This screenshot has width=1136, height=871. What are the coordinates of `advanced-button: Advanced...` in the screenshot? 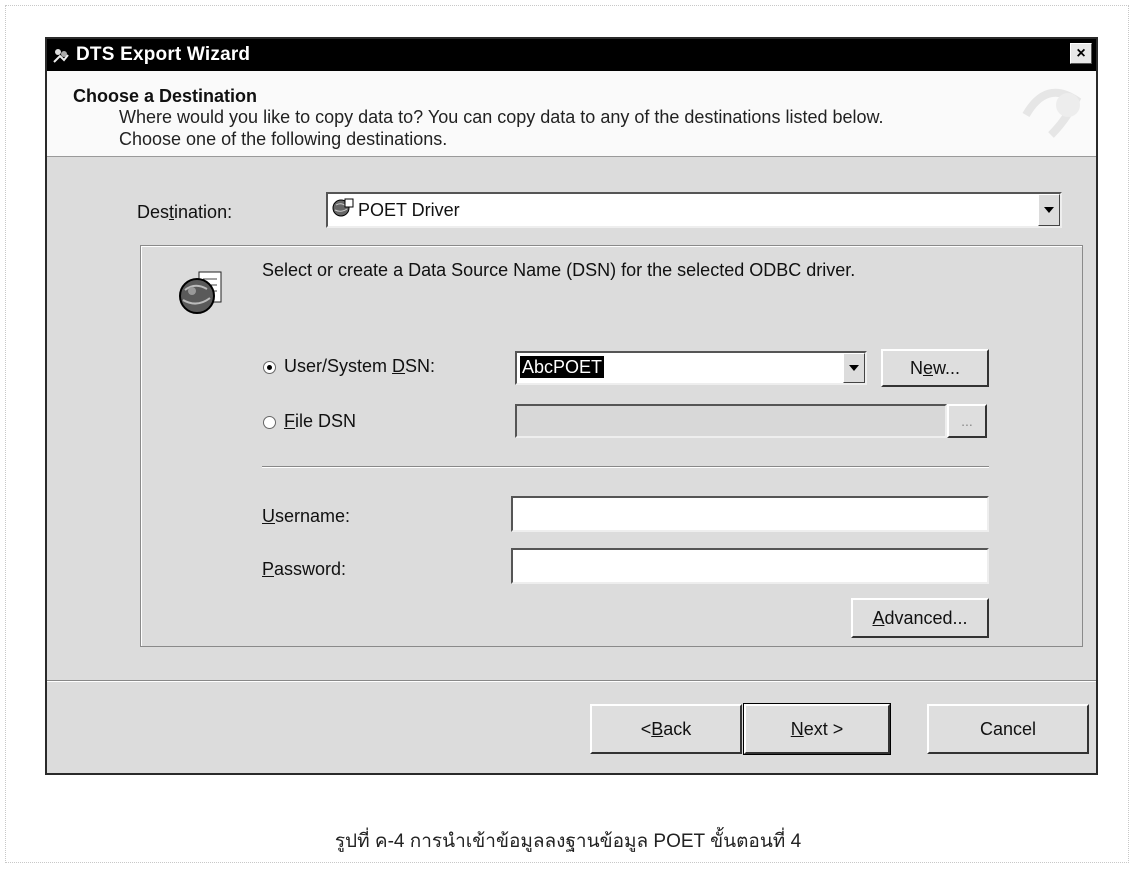 It's located at (920, 618).